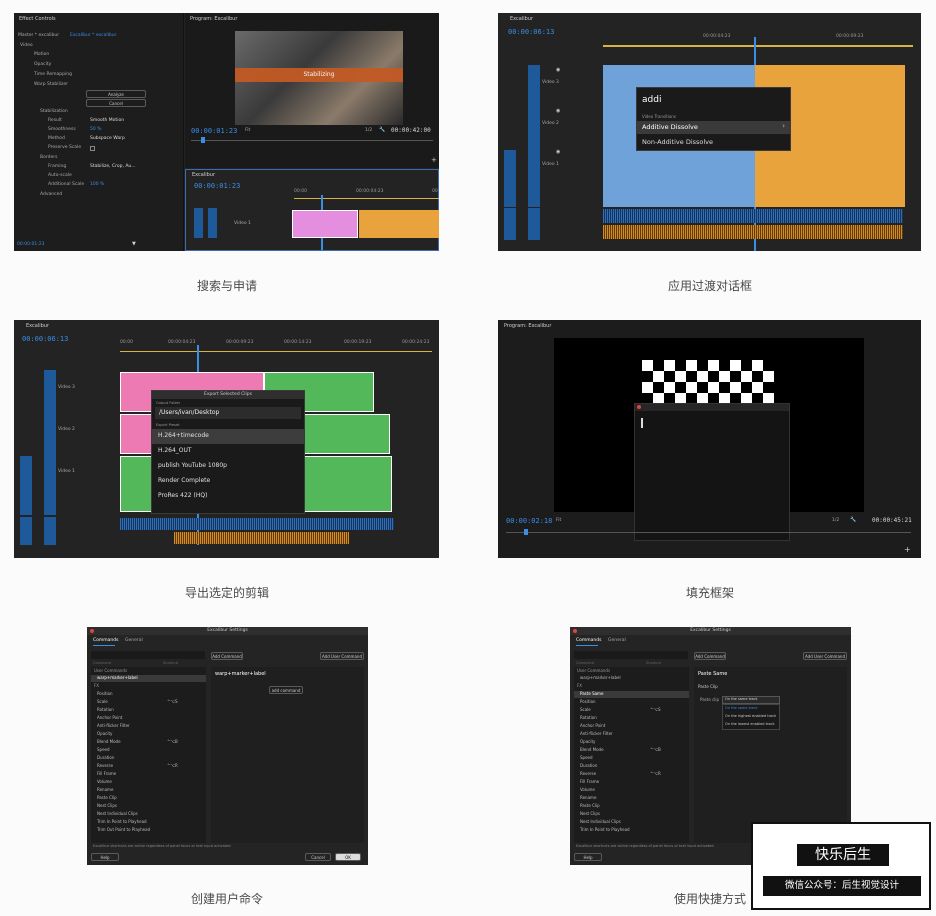  I want to click on preset-item: H.264_OUT, so click(175, 451).